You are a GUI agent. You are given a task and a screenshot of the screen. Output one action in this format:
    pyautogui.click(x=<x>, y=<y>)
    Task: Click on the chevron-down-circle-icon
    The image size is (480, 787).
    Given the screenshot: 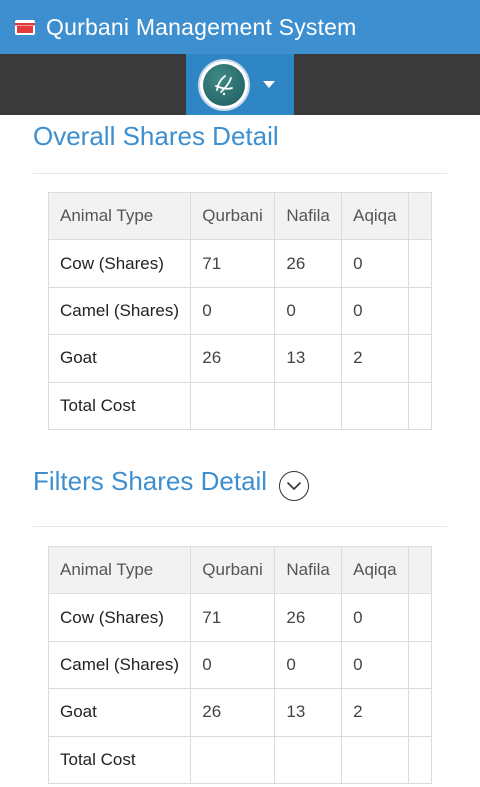 What is the action you would take?
    pyautogui.click(x=294, y=486)
    